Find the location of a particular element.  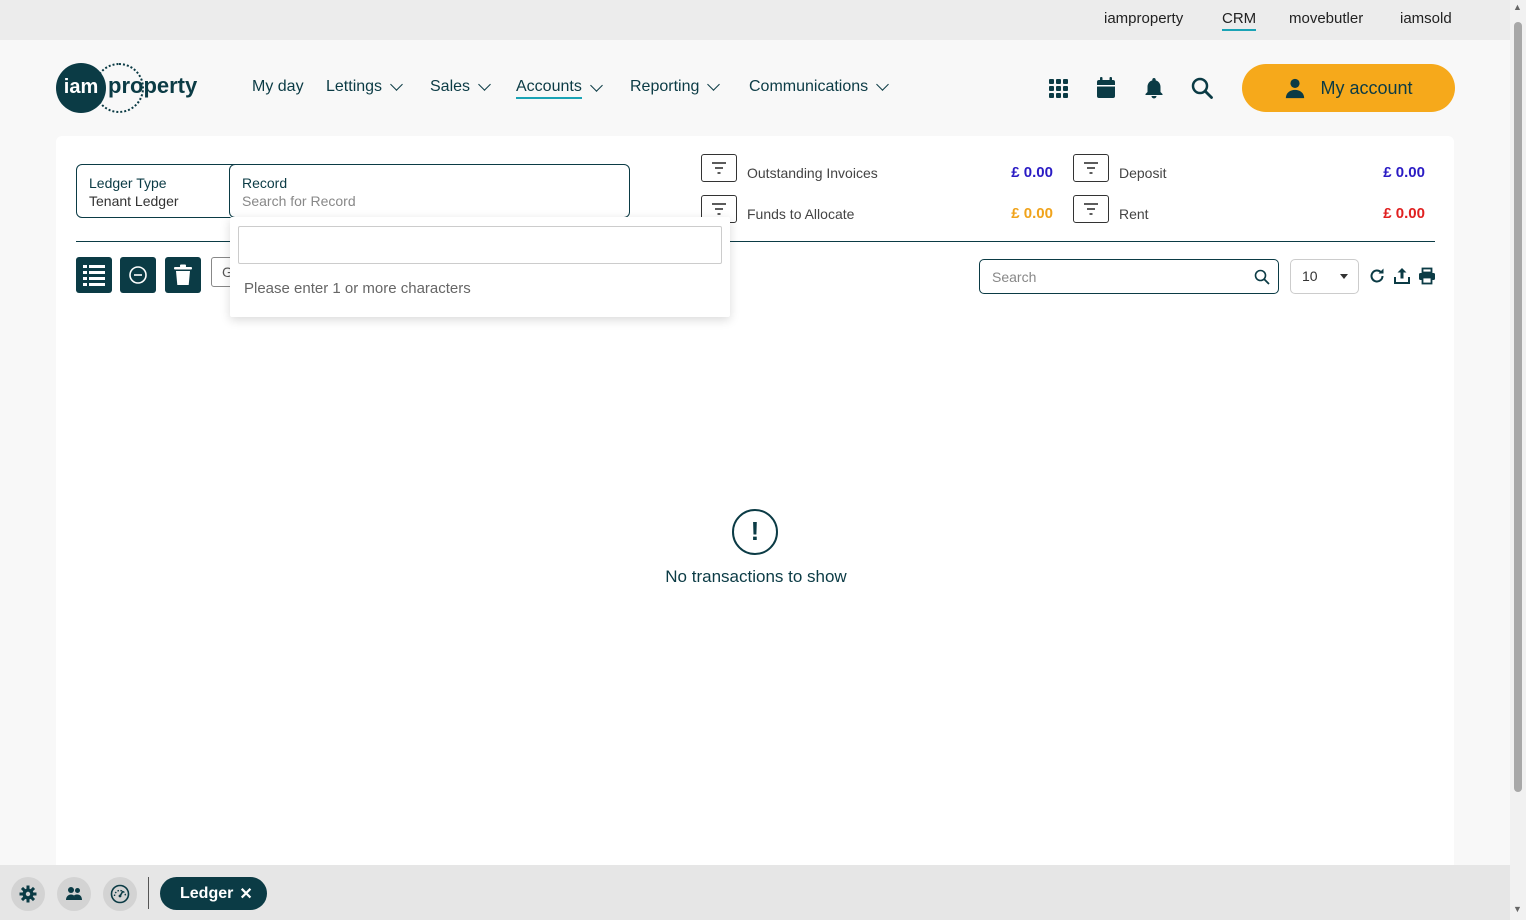

deposit-filter-button is located at coordinates (1091, 168).